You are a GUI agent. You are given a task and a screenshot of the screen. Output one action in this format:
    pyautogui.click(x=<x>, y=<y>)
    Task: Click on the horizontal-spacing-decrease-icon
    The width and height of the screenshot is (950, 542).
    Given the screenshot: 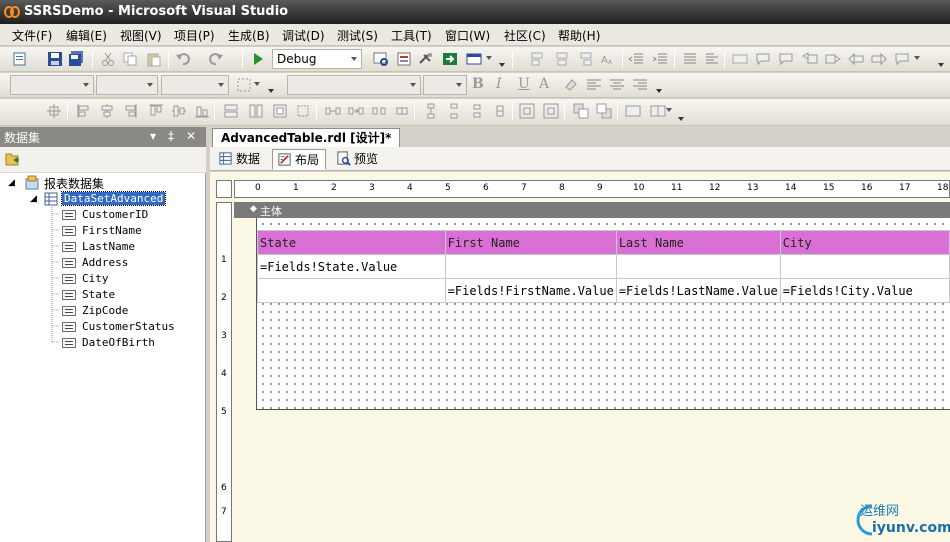 What is the action you would take?
    pyautogui.click(x=379, y=111)
    